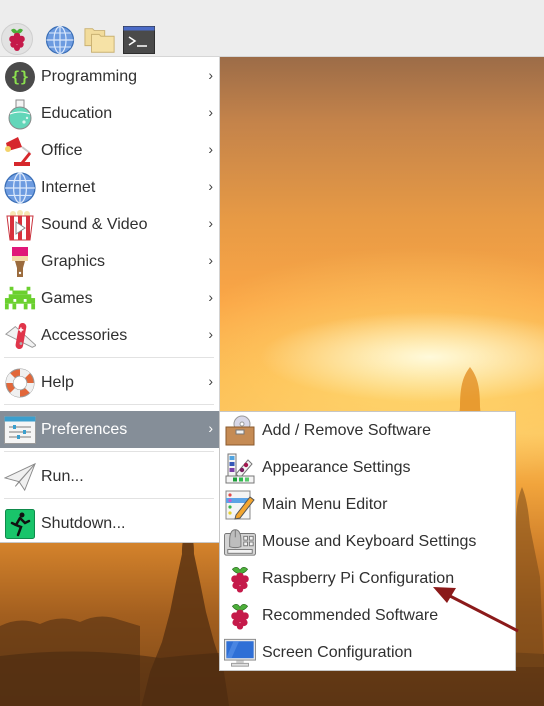 The height and width of the screenshot is (706, 544). I want to click on menu-item-help: Help ›, so click(109, 382).